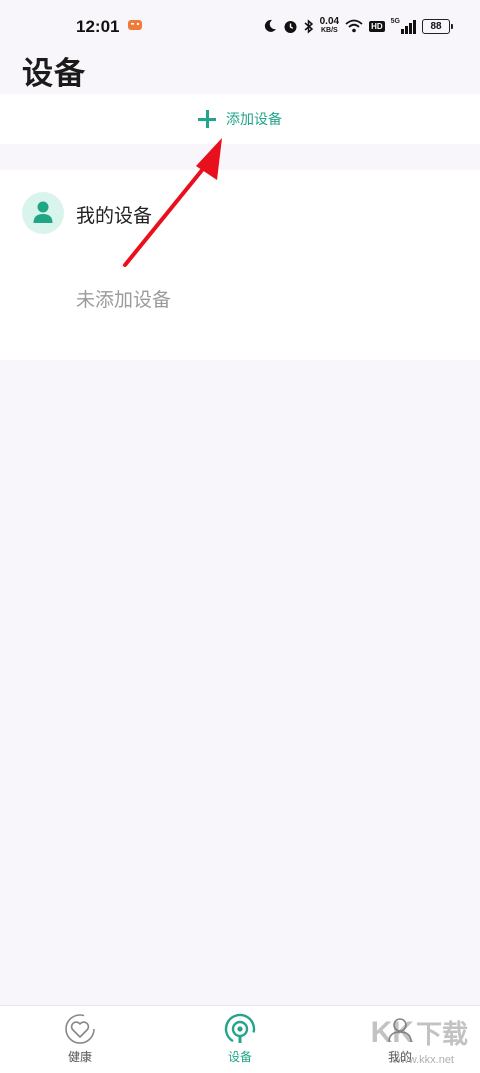 This screenshot has width=480, height=1073. Describe the element at coordinates (437, 26) in the screenshot. I see `battery-icon: 88` at that location.